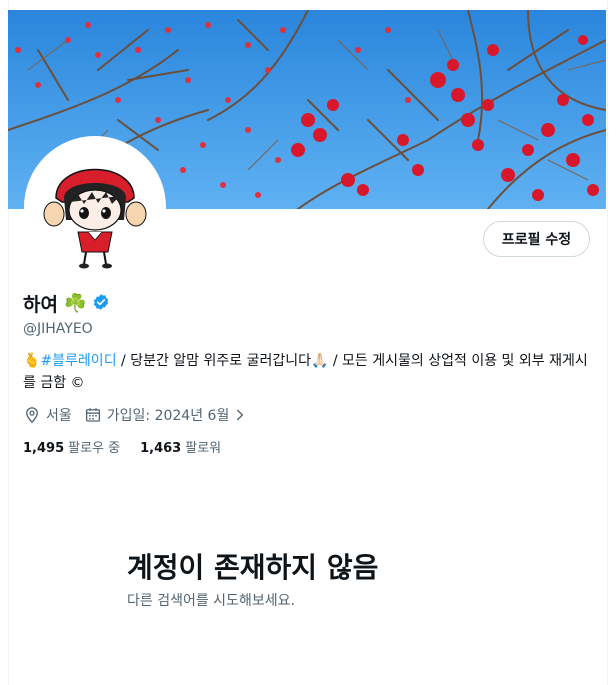  I want to click on bio-text-1: / 당분간 알맘 위주로 굴러갑니다, so click(213, 361).